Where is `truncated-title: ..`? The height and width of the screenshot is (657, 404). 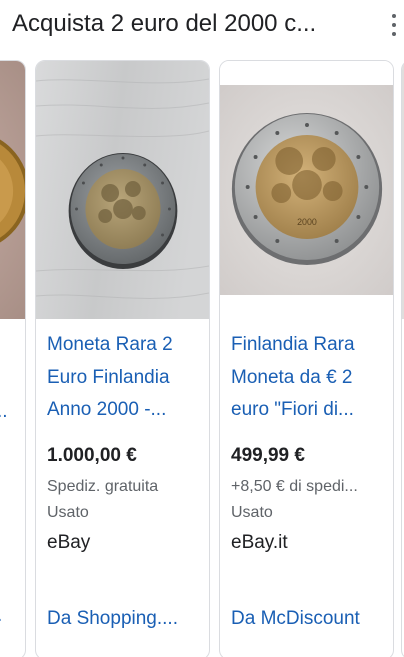
truncated-title: .. is located at coordinates (4, 411).